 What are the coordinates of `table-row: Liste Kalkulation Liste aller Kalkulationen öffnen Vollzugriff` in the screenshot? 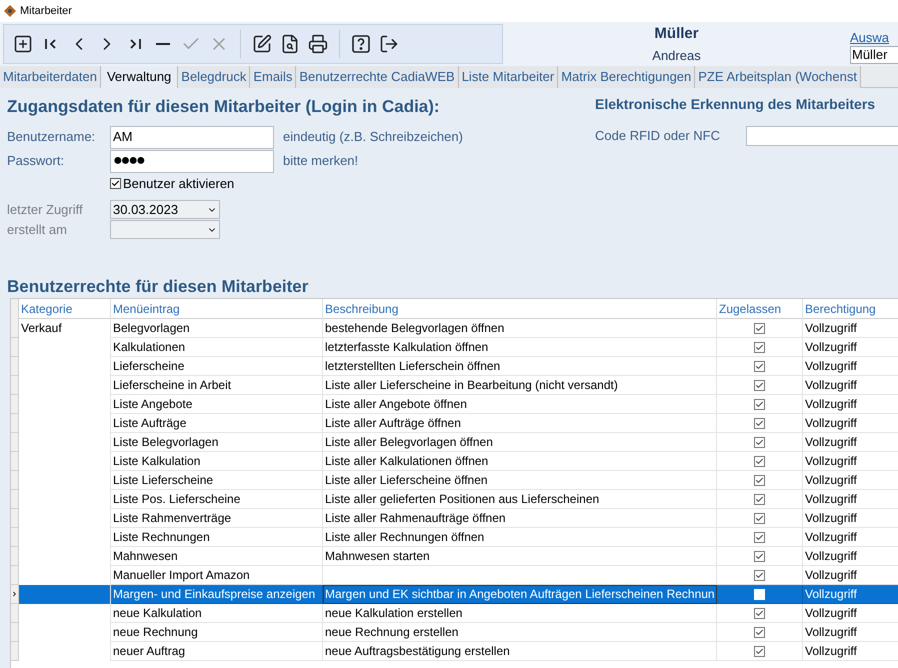 It's located at (454, 461).